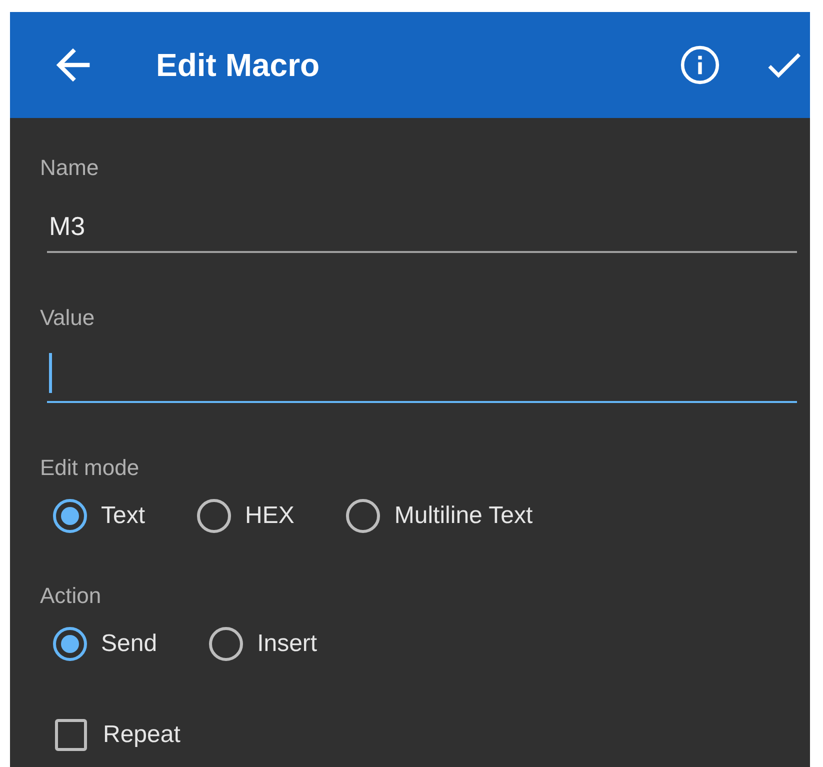  I want to click on radio-label: Send, so click(129, 644).